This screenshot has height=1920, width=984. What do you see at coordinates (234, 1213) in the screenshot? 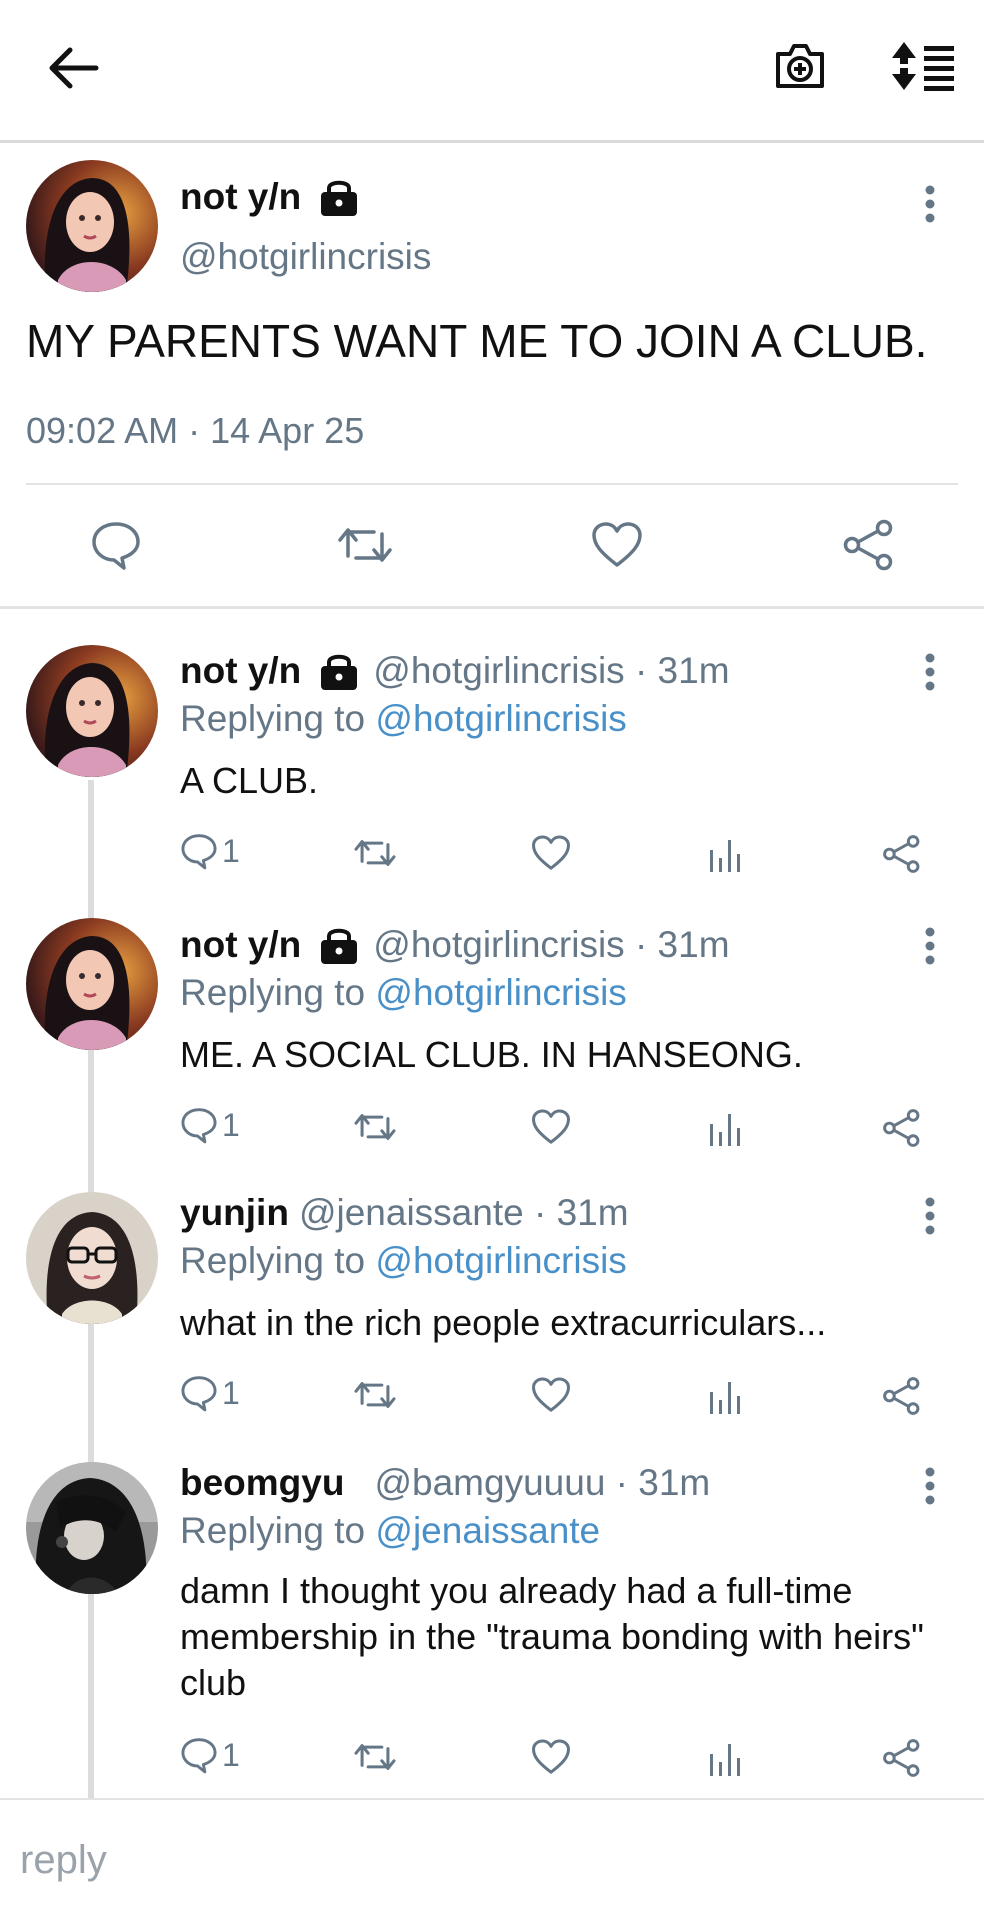
I see `author-name: yunjin` at bounding box center [234, 1213].